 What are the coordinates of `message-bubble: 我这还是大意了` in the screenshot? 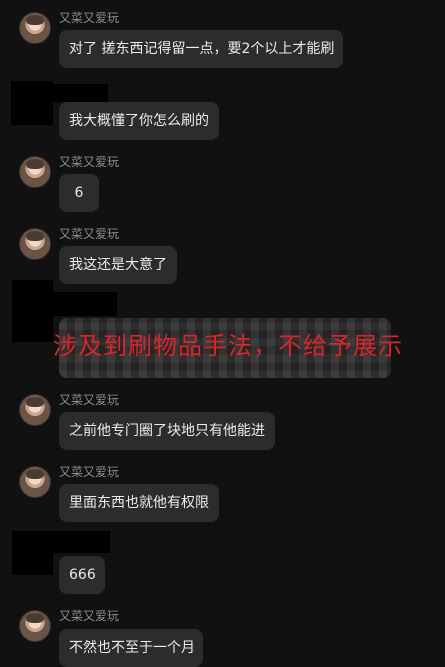 It's located at (118, 265).